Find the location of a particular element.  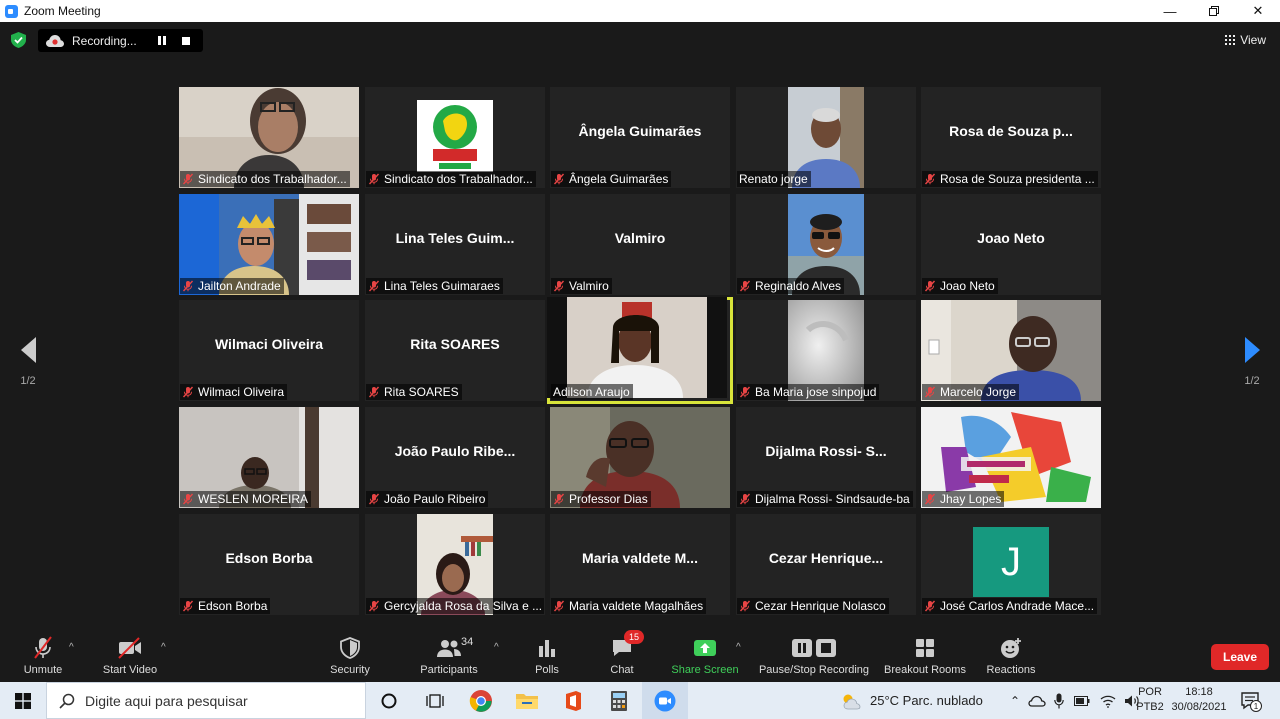

weather-text: 25°C Parc. nublado is located at coordinates (937, 700).